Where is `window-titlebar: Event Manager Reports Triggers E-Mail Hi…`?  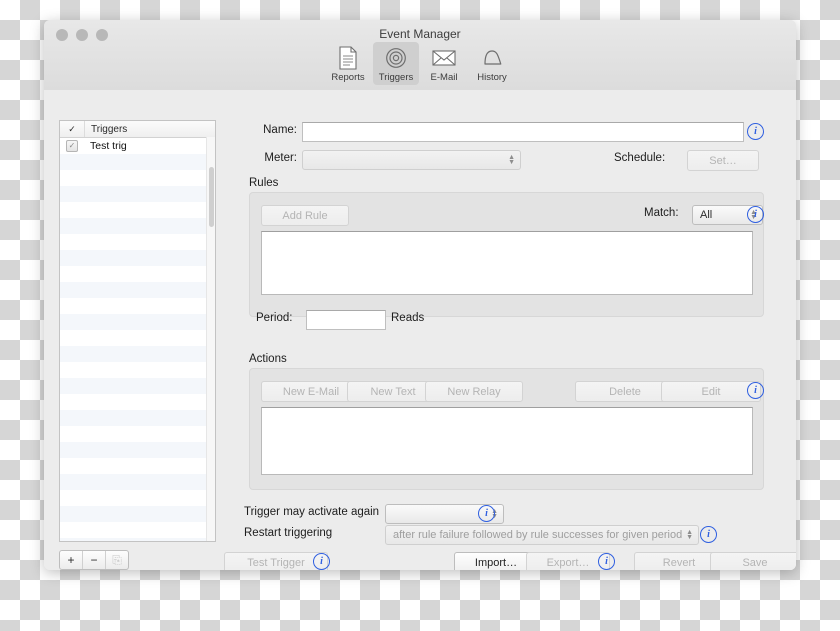
window-titlebar: Event Manager Reports Triggers E-Mail Hi… is located at coordinates (420, 55).